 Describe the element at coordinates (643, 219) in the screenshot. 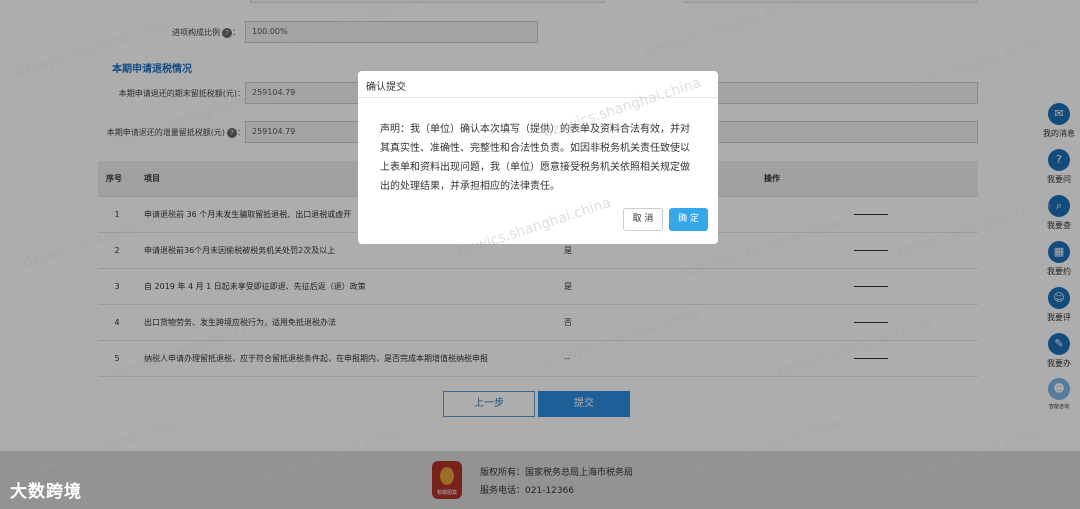

I see `cancel-button: 取 消` at that location.